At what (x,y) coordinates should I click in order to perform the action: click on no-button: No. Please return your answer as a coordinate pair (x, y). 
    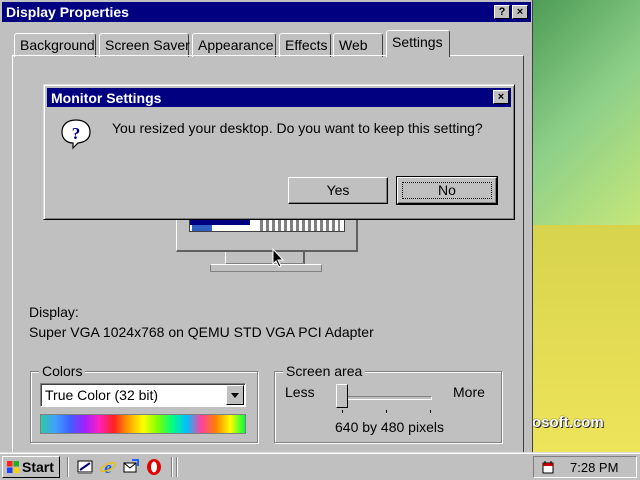
    Looking at the image, I should click on (447, 190).